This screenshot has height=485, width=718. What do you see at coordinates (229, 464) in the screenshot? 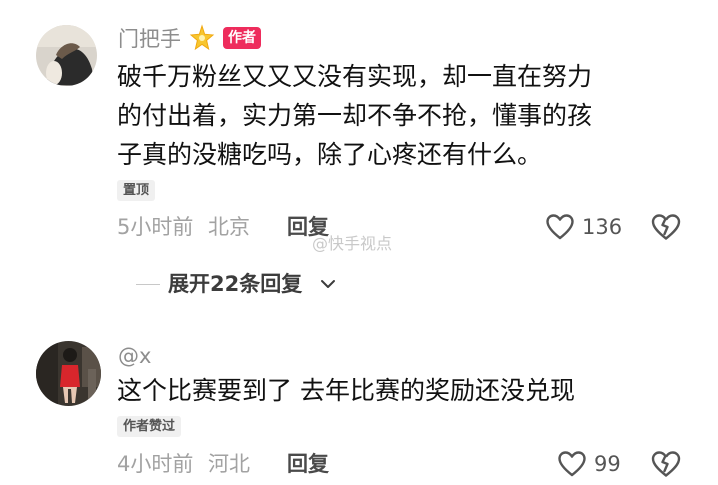
I see `comment-location: 河北` at bounding box center [229, 464].